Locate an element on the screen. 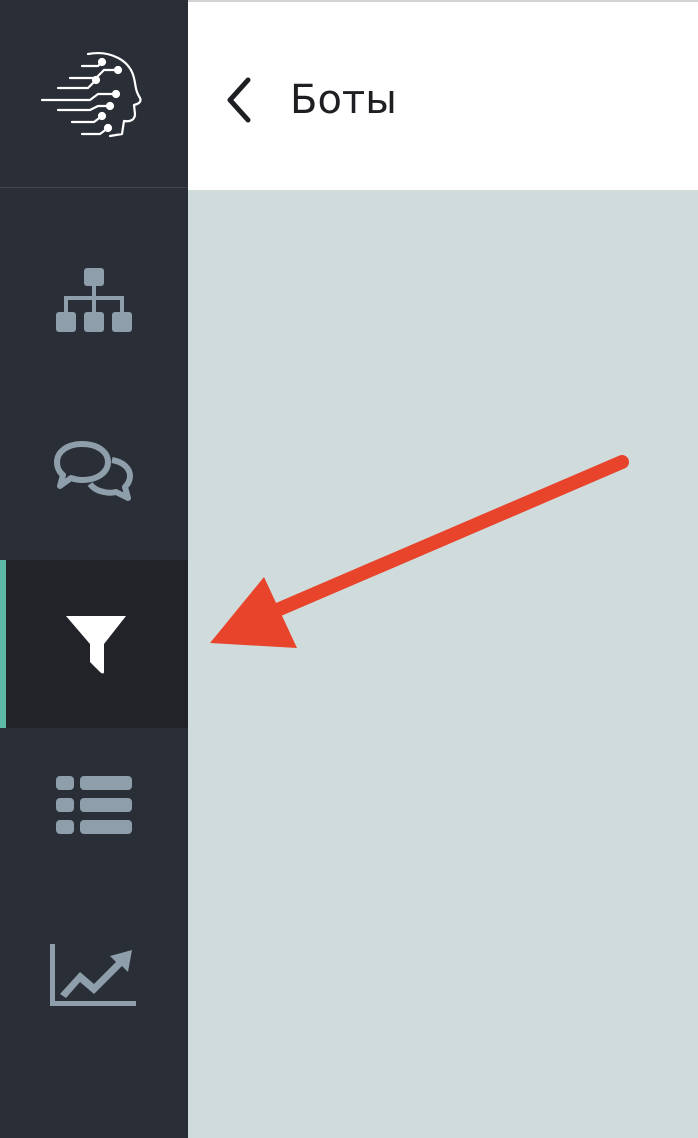 This screenshot has width=698, height=1138. top-bar: Боты is located at coordinates (443, 95).